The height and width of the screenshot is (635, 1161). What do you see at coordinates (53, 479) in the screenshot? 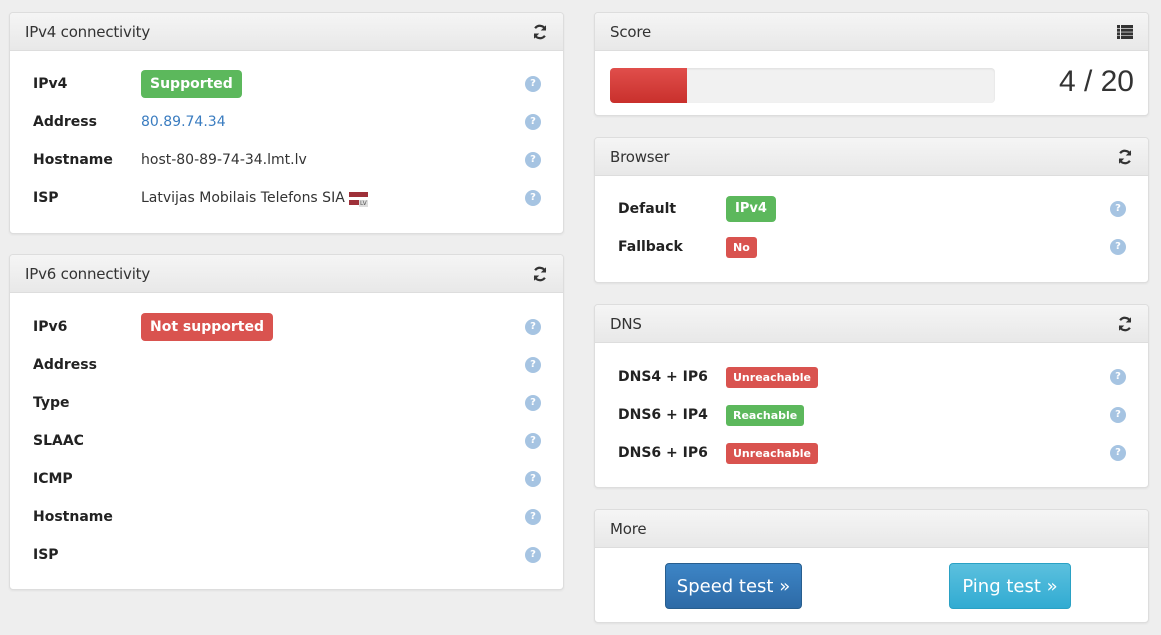
I see `row-label: ICMP` at bounding box center [53, 479].